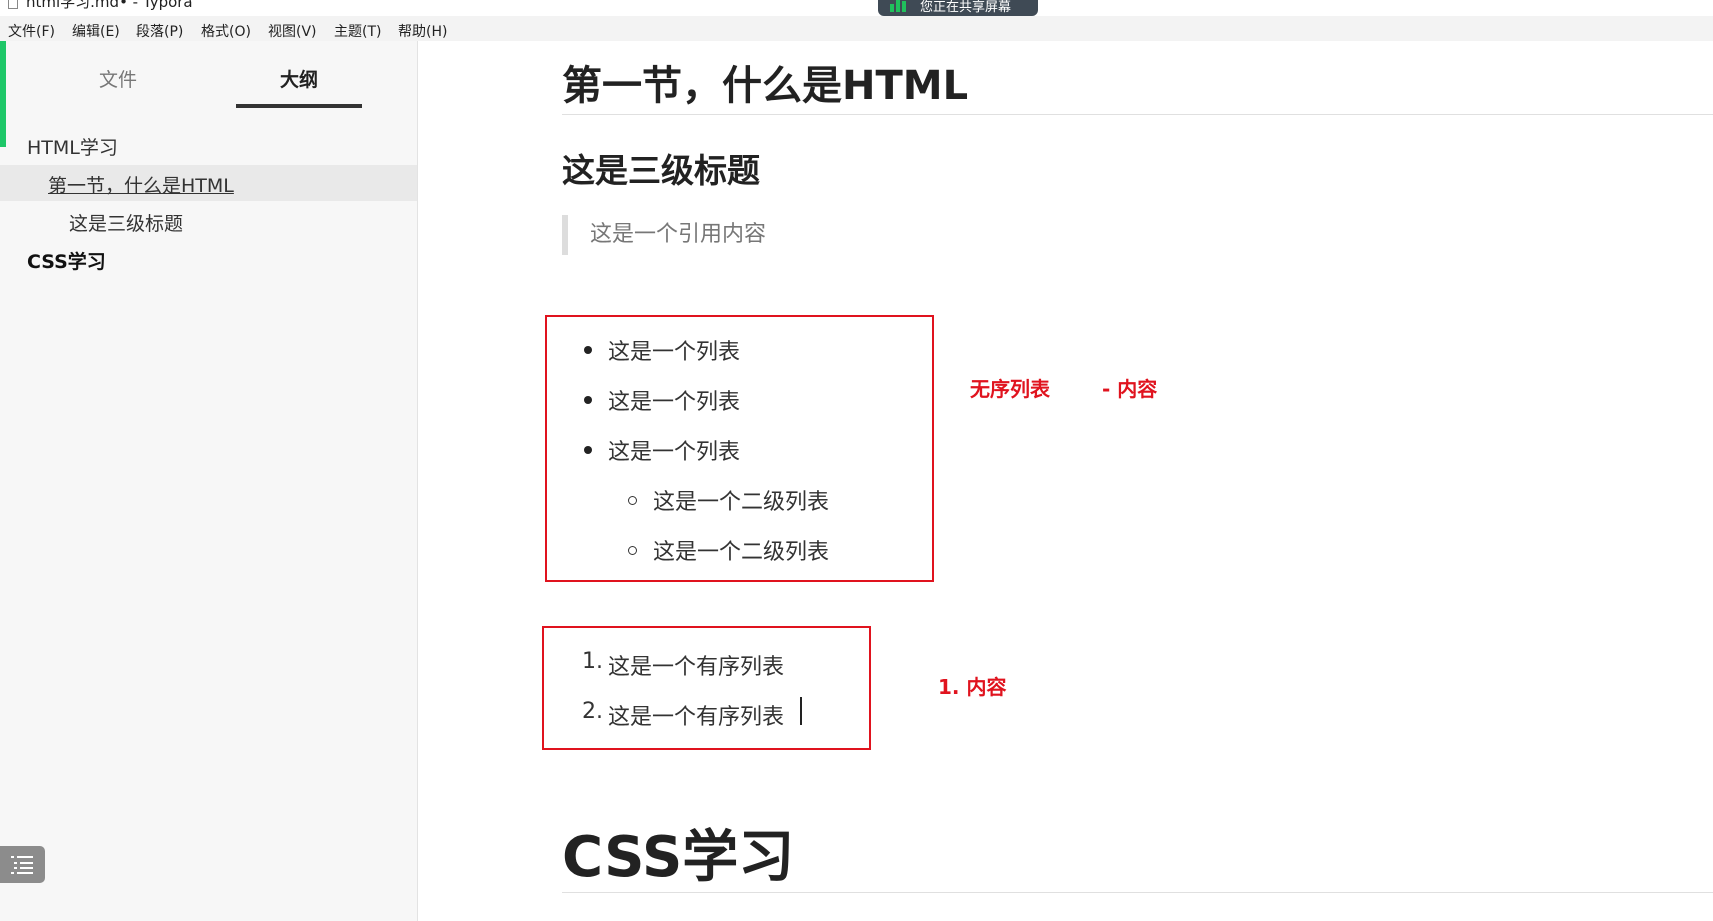 Image resolution: width=1713 pixels, height=921 pixels. What do you see at coordinates (226, 31) in the screenshot?
I see `menu-format: 格式(O)` at bounding box center [226, 31].